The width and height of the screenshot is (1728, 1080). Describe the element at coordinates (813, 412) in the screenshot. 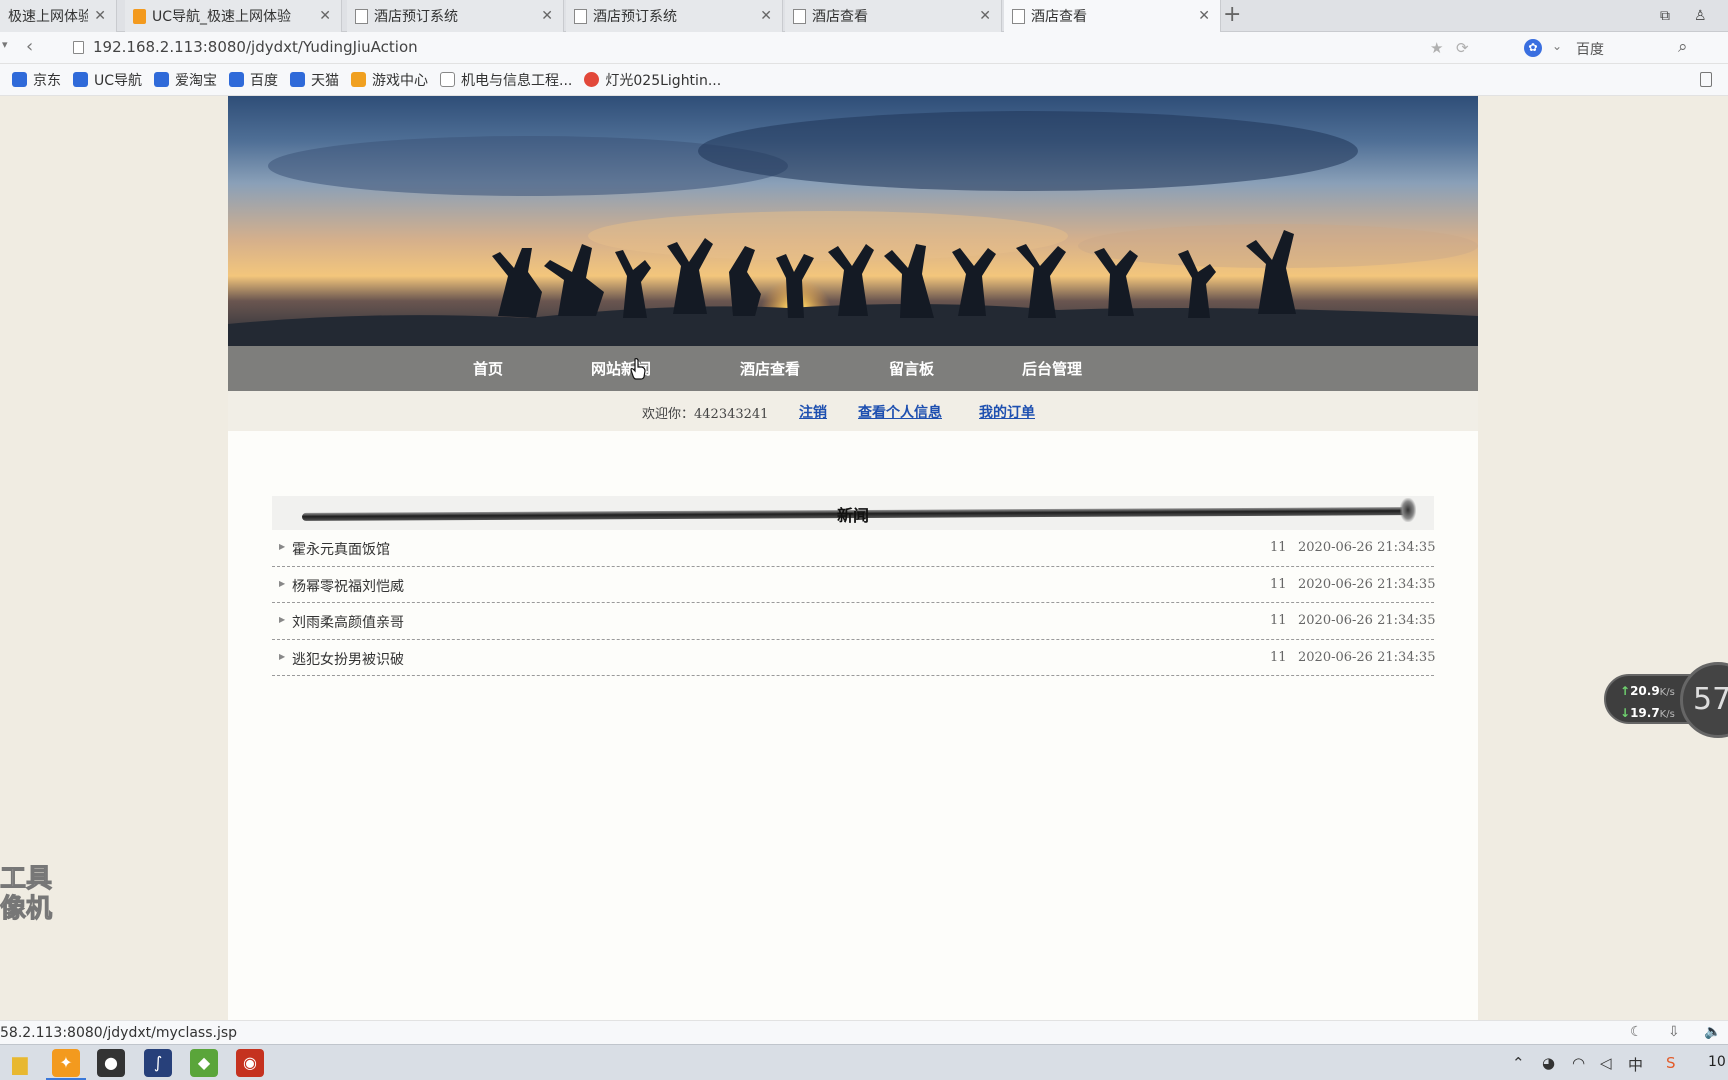

I see `logout-link: 注销` at that location.